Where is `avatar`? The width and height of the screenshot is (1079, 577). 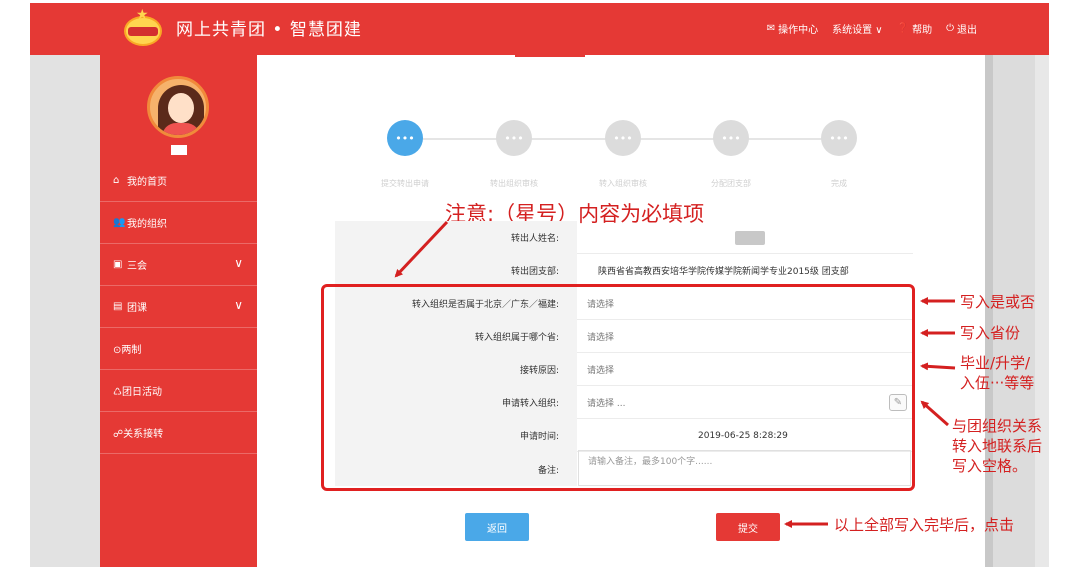 avatar is located at coordinates (178, 107).